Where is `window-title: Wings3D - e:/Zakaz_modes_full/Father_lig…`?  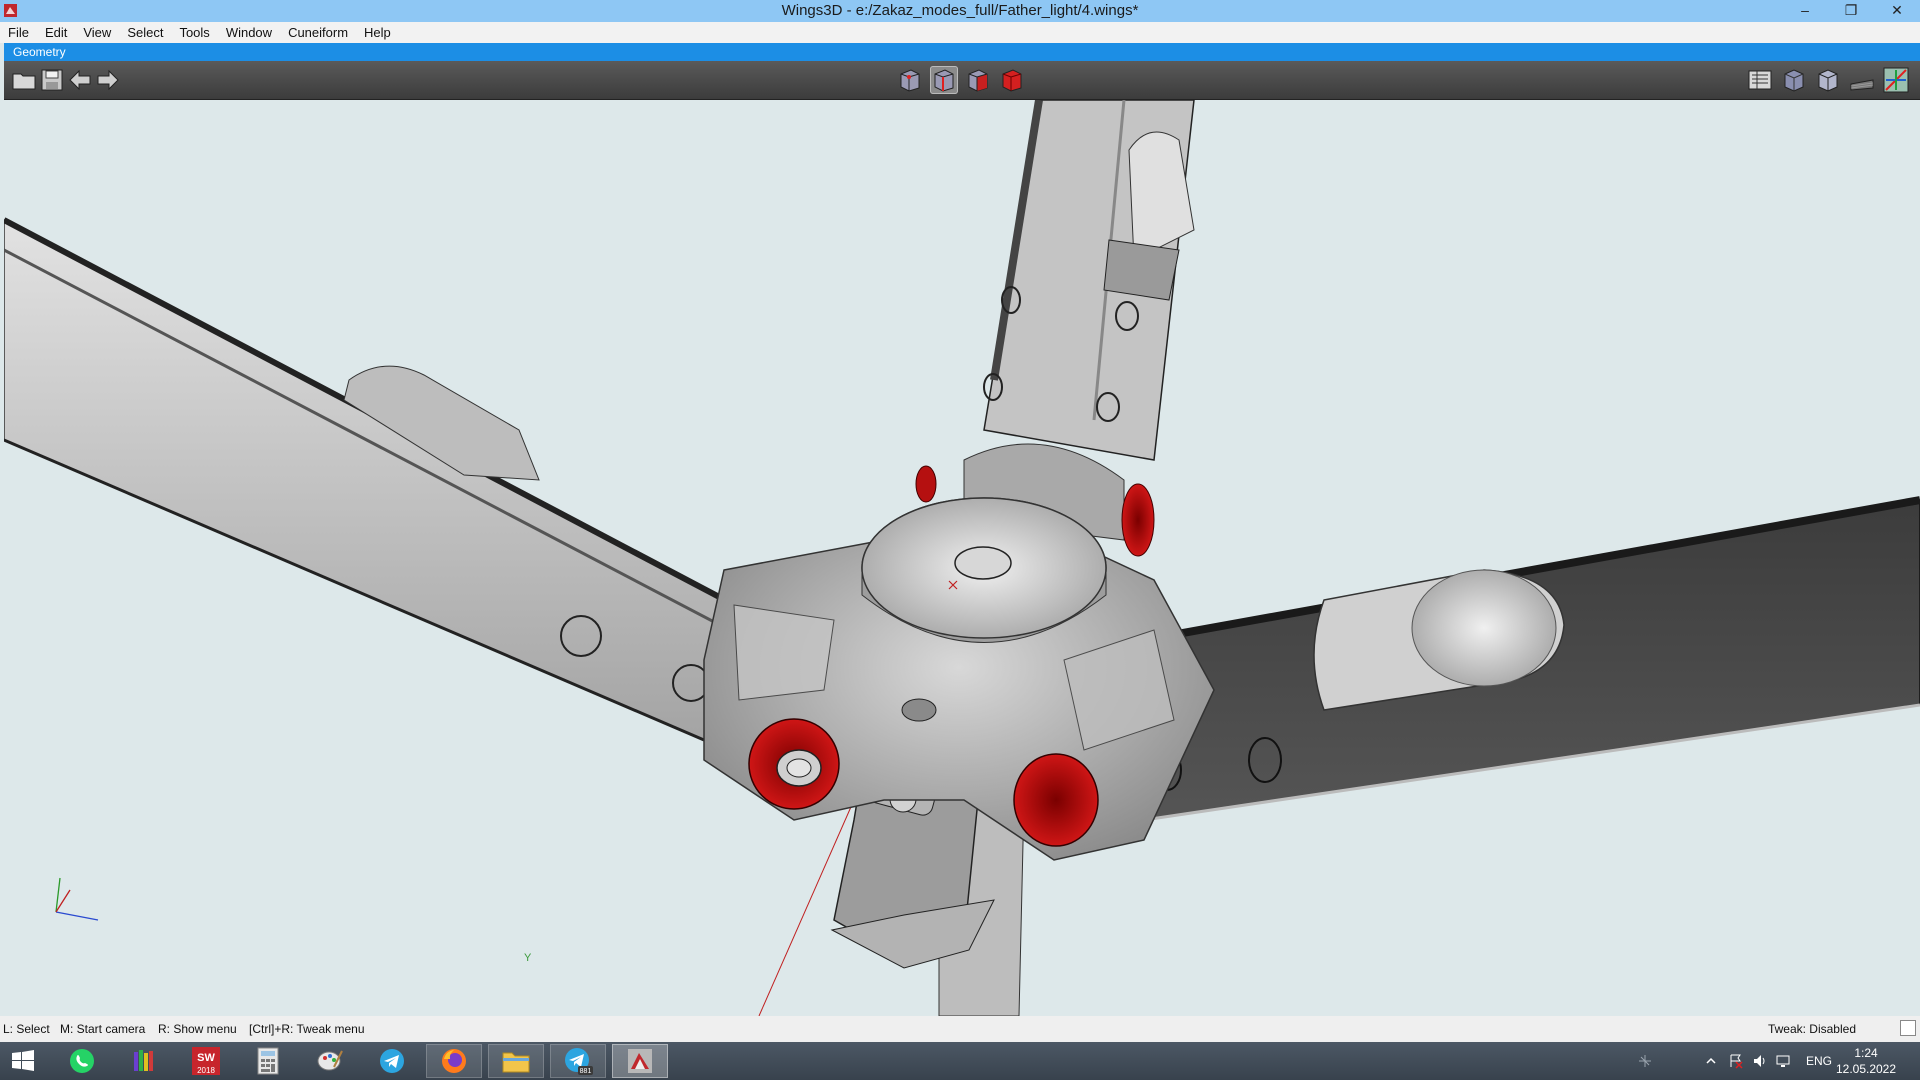 window-title: Wings3D - e:/Zakaz_modes_full/Father_lig… is located at coordinates (960, 10).